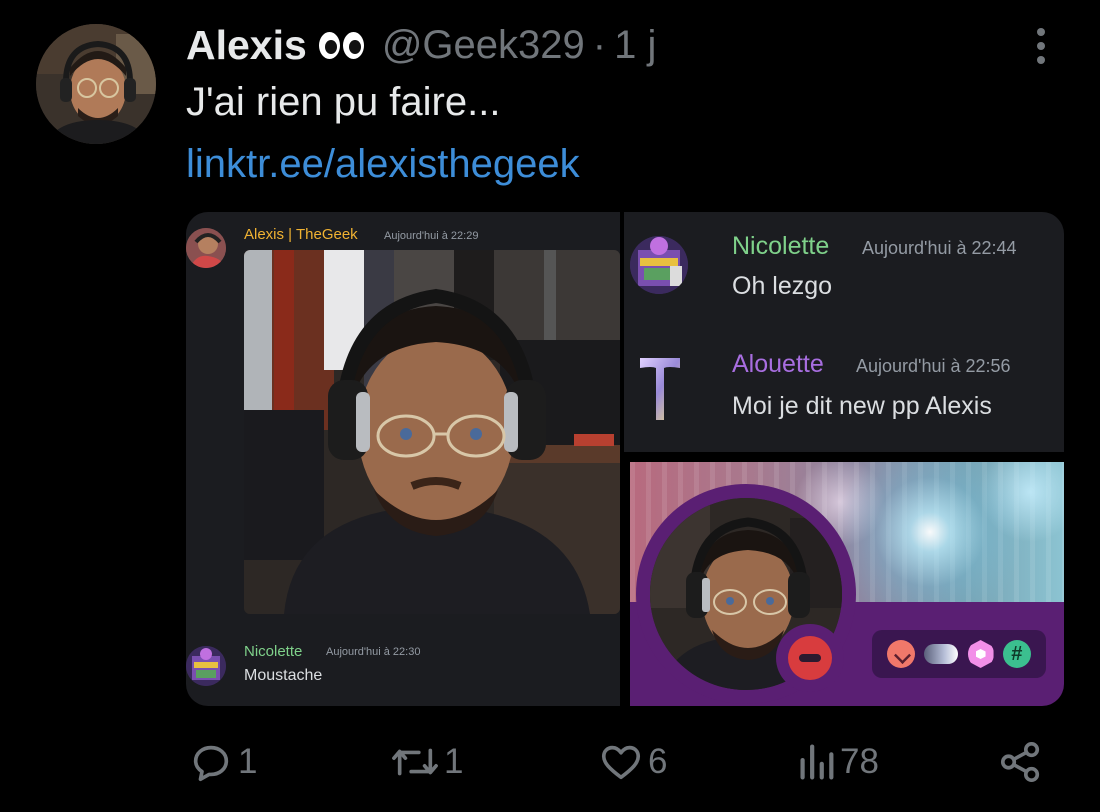 Image resolution: width=1100 pixels, height=812 pixels. What do you see at coordinates (847, 584) in the screenshot?
I see `media-image-right-bottom: #` at bounding box center [847, 584].